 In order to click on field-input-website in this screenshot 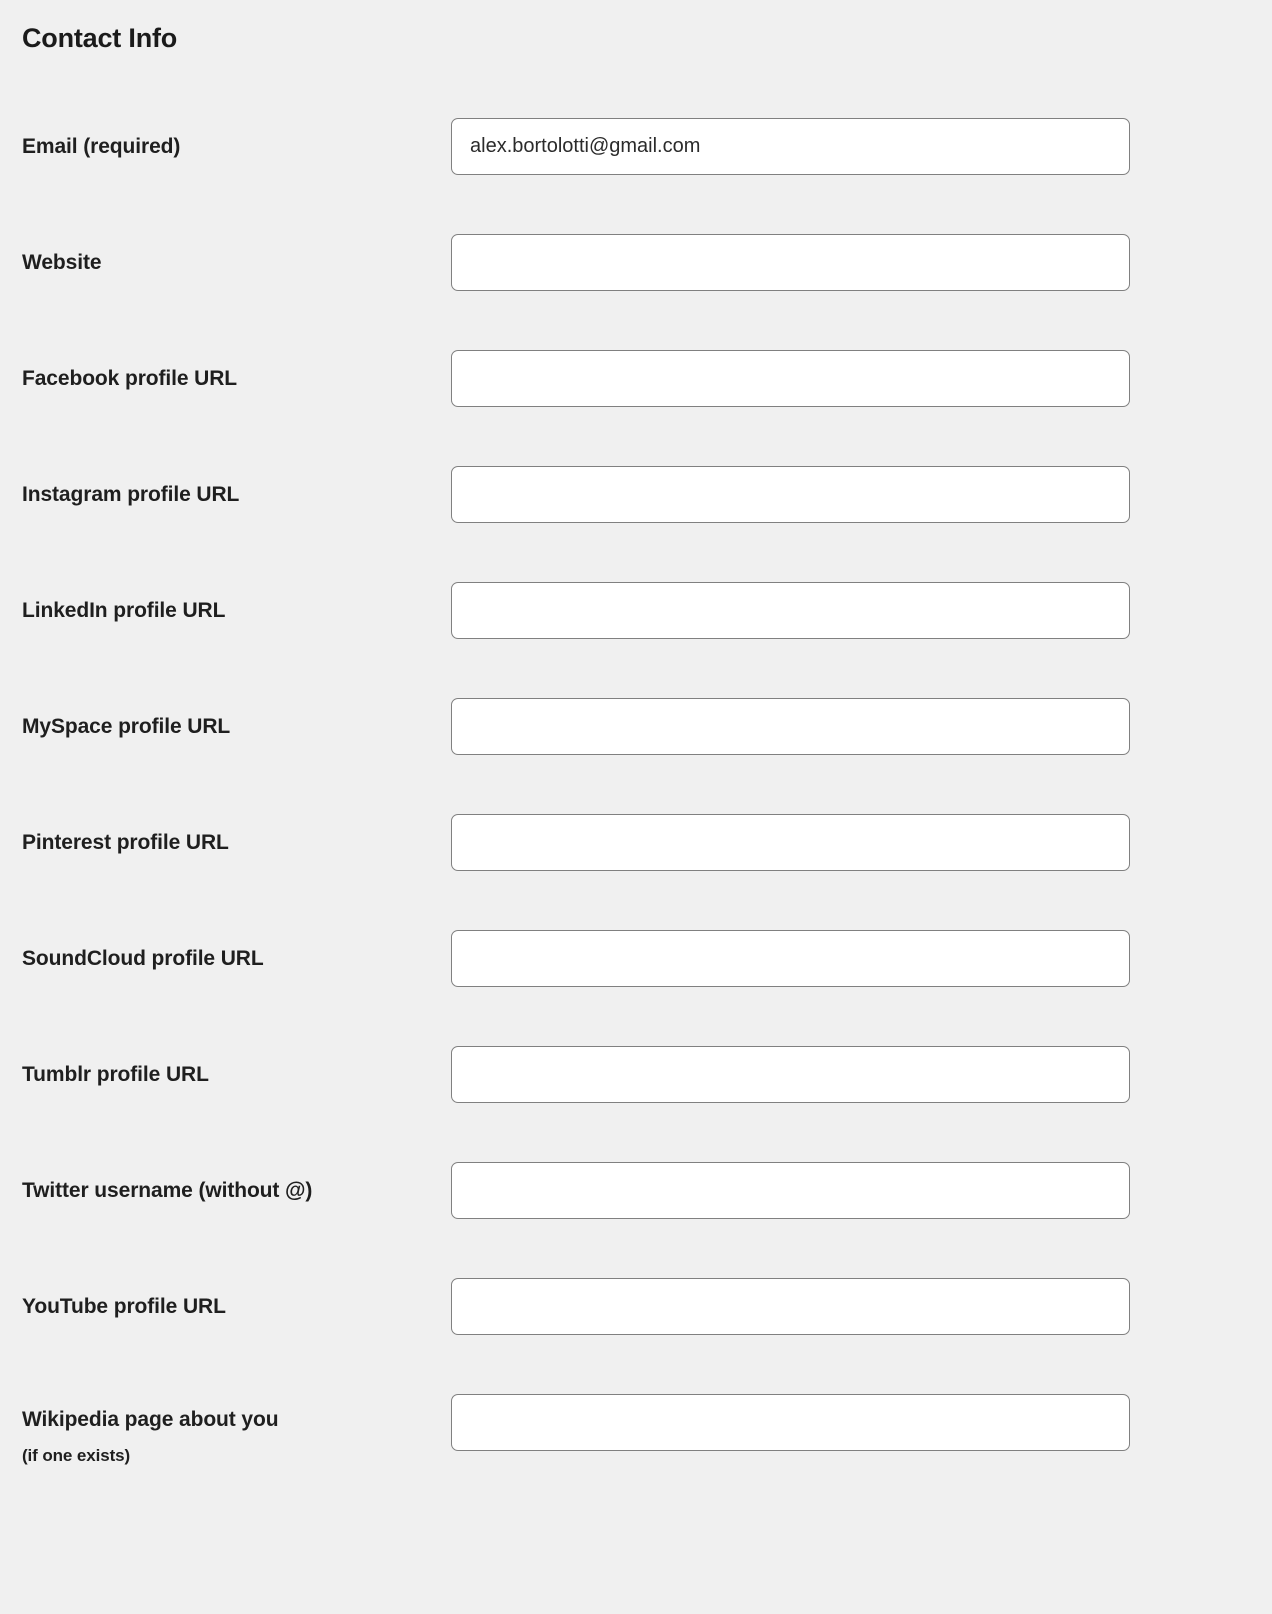, I will do `click(790, 262)`.